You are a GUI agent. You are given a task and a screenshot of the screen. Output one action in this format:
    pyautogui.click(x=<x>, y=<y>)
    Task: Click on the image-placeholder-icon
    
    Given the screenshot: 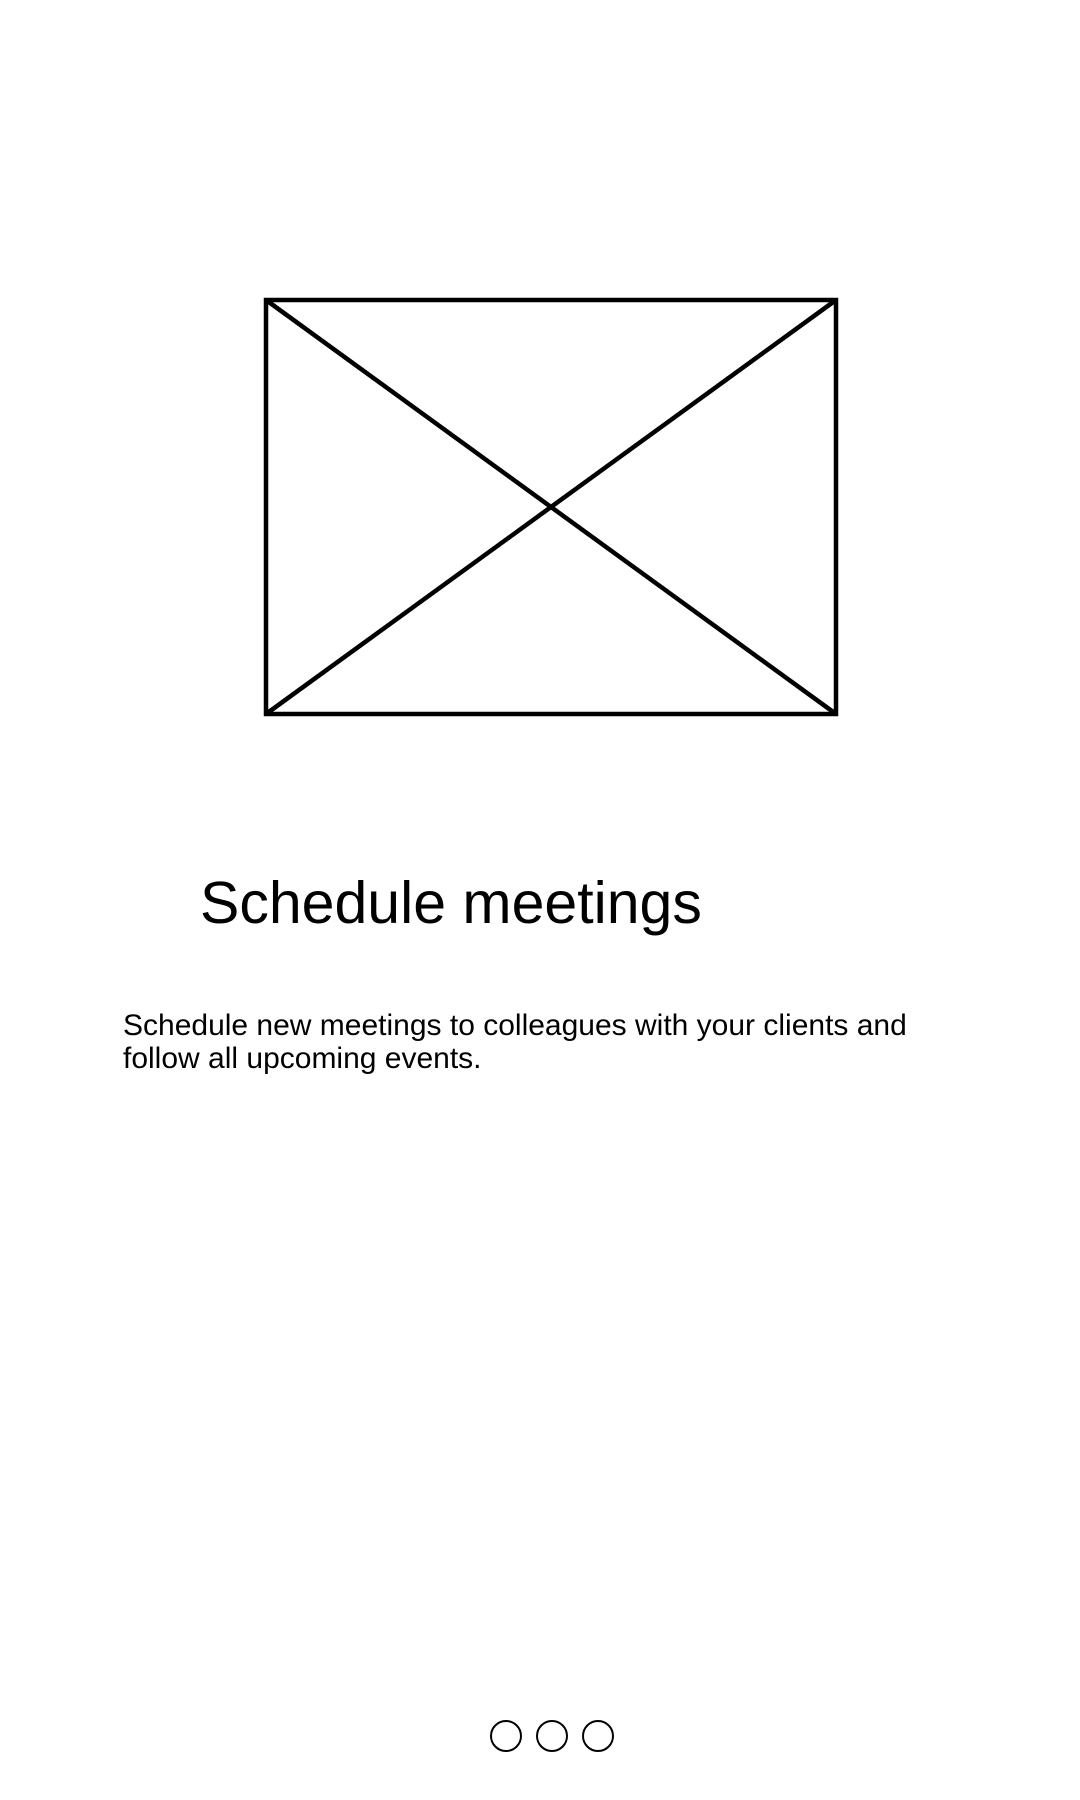 What is the action you would take?
    pyautogui.click(x=551, y=507)
    